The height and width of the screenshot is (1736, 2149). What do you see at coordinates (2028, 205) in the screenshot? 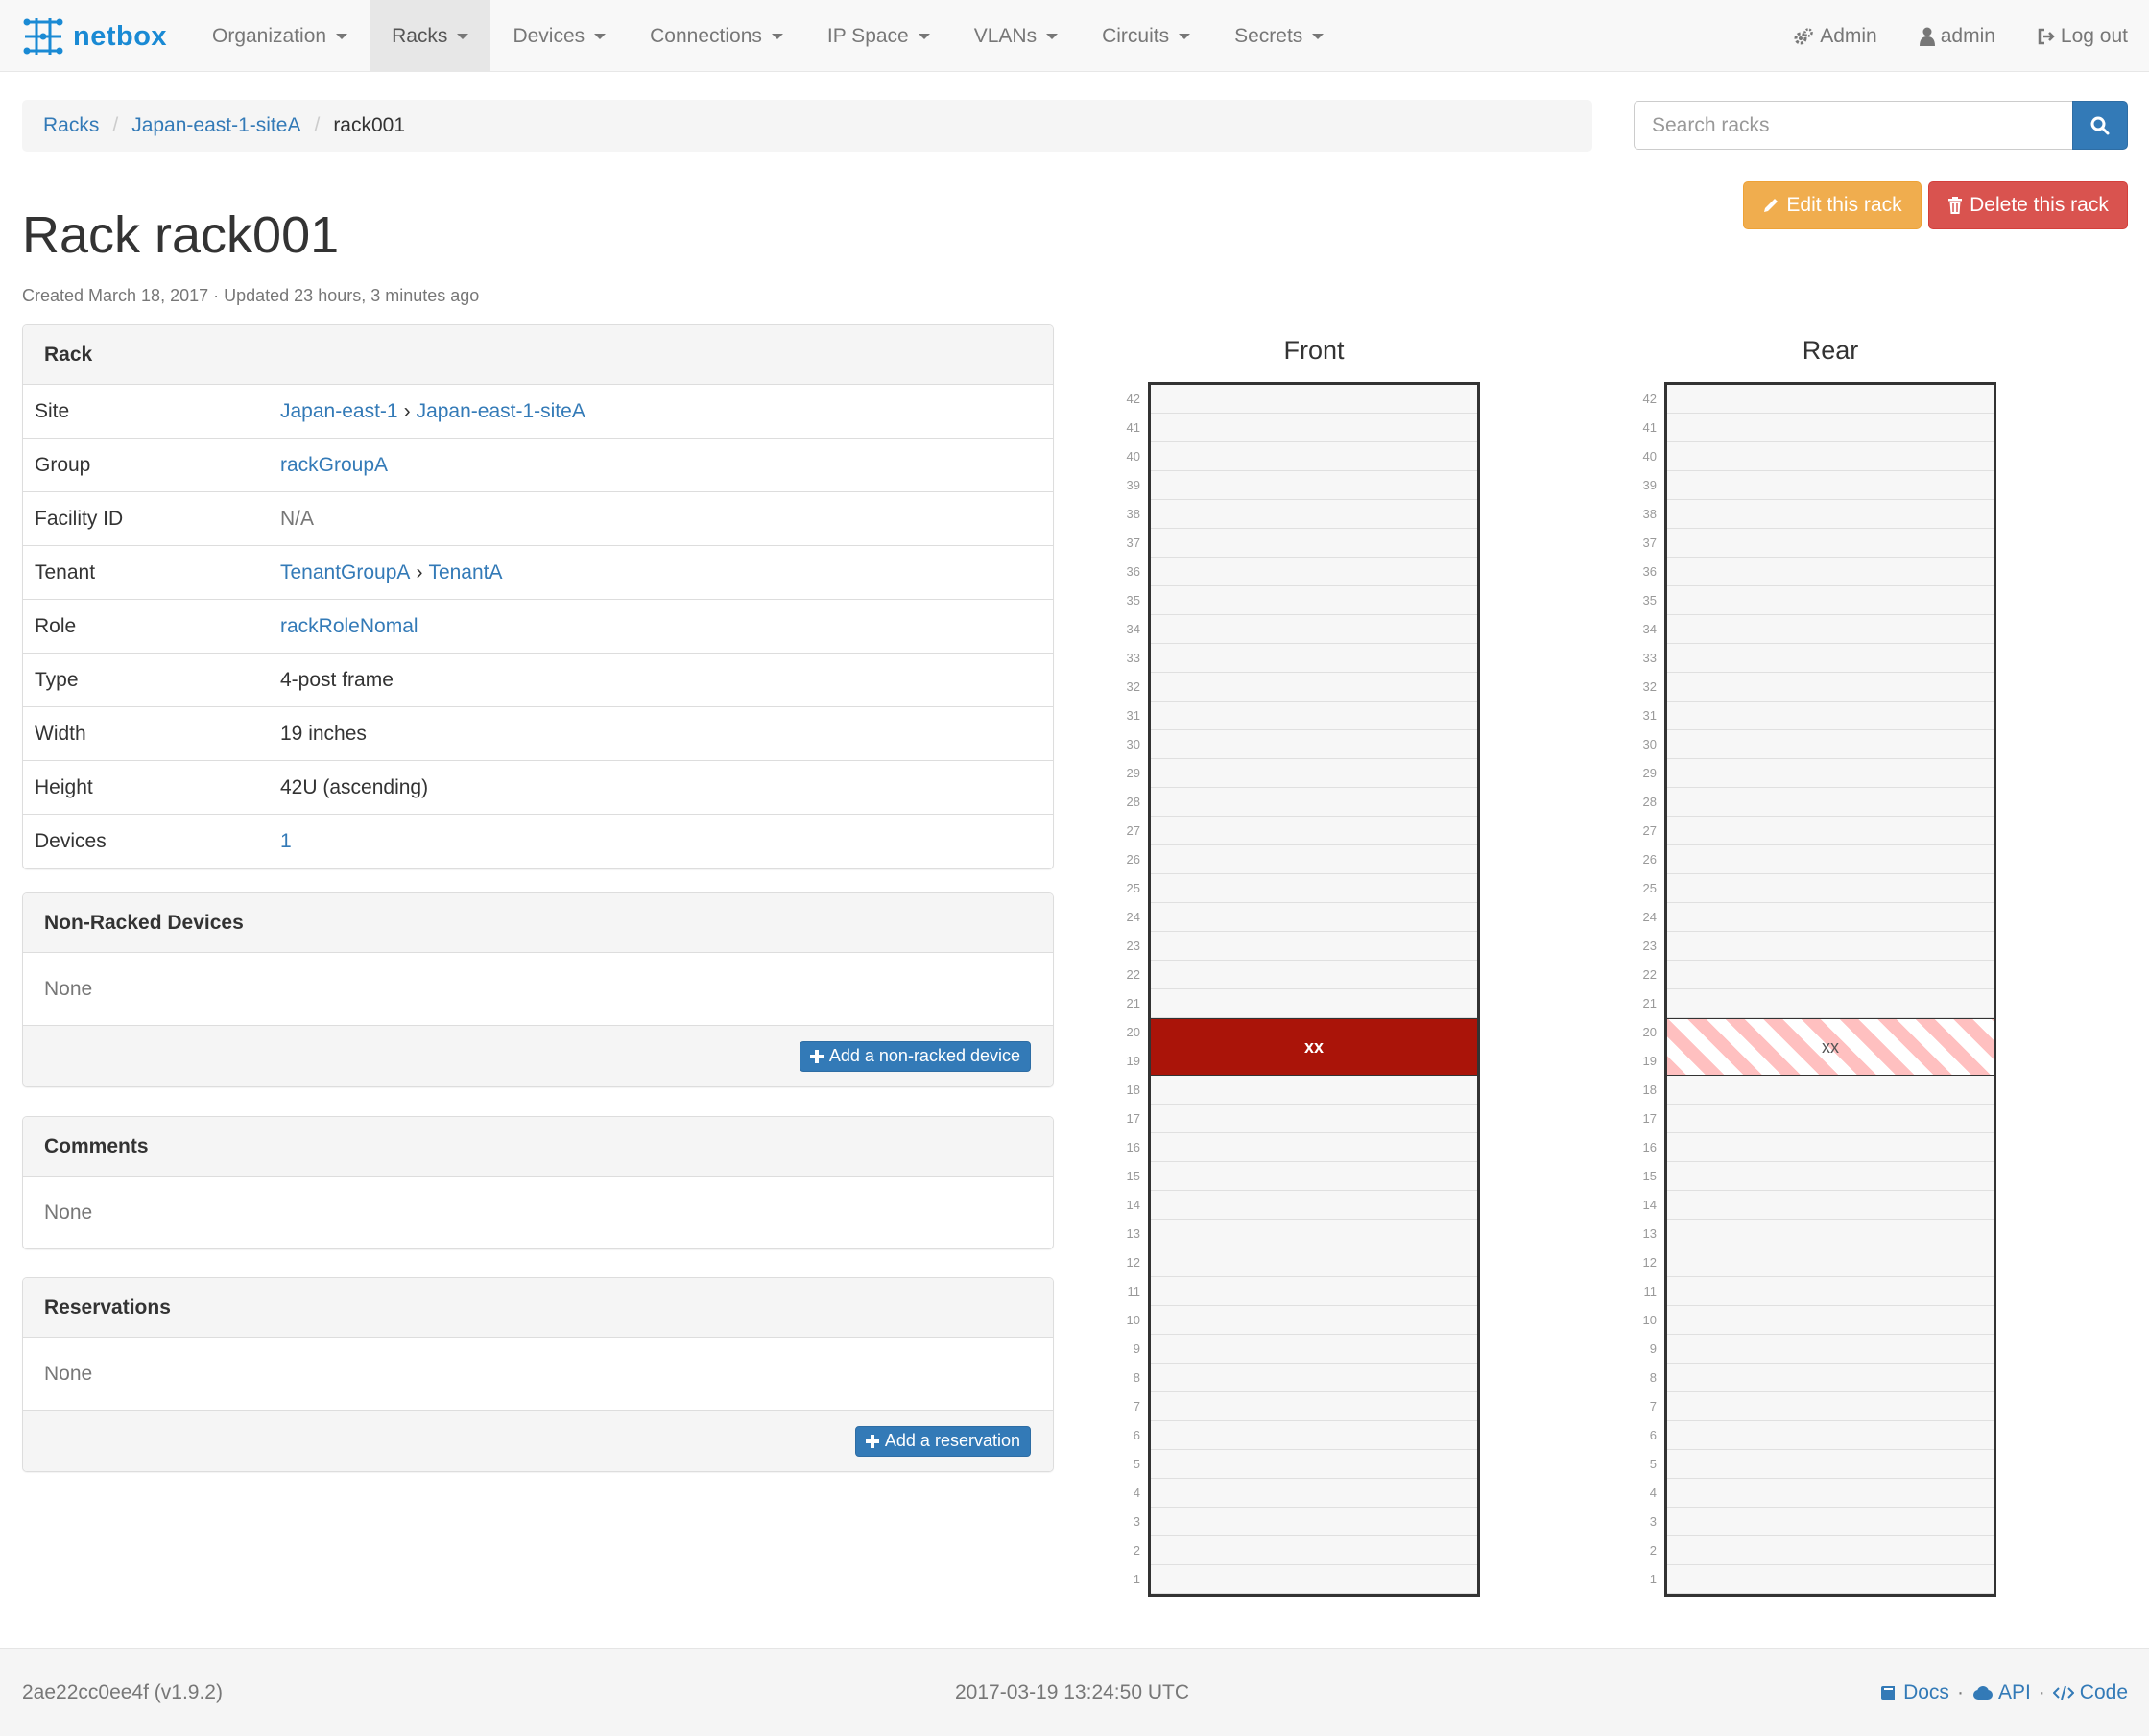
I see `delete-rack-button: Delete this rack` at bounding box center [2028, 205].